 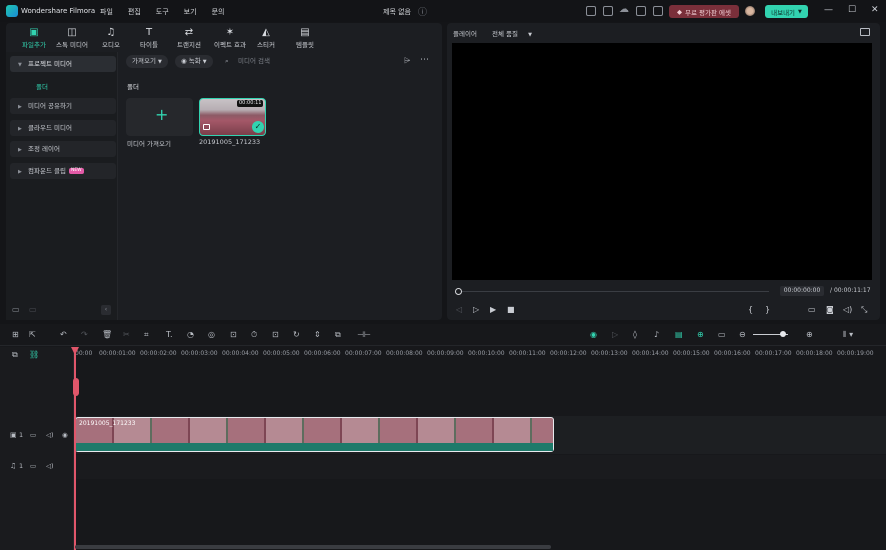 I want to click on quality-dropdown: 전체 품질 ▼, so click(x=512, y=33).